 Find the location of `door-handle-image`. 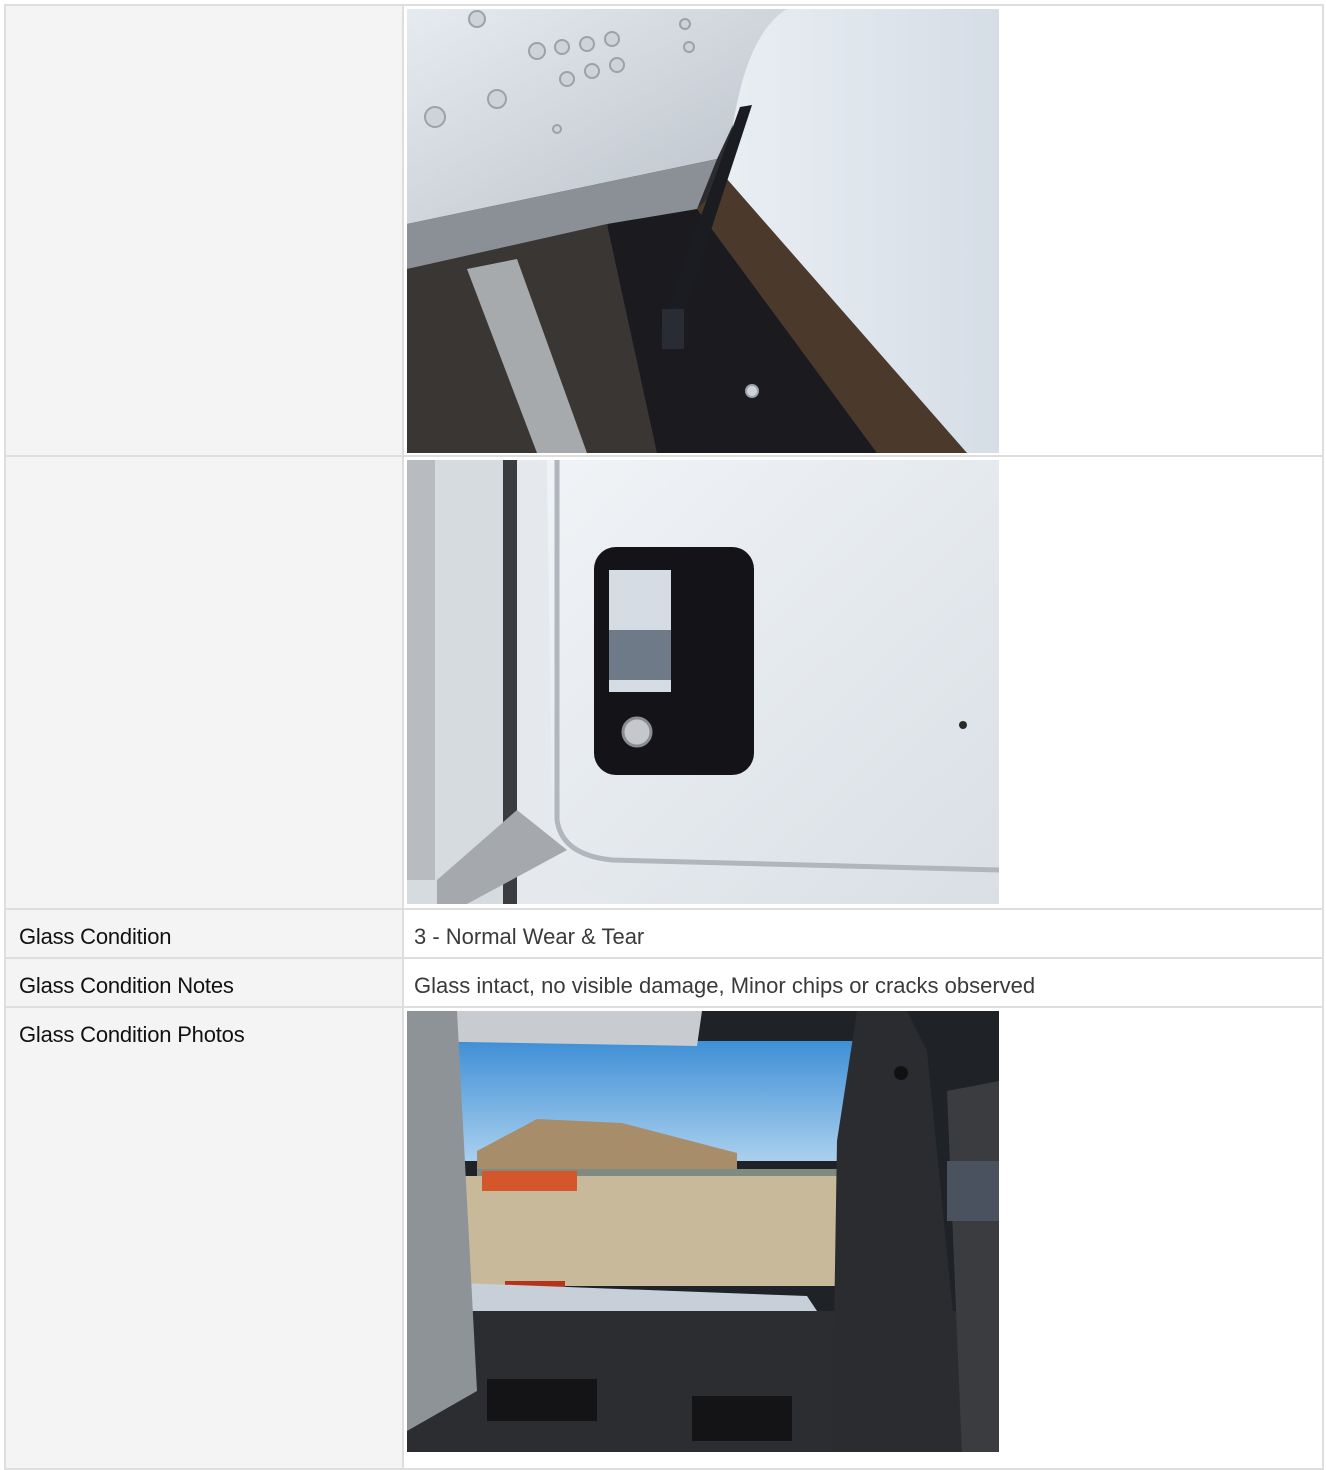

door-handle-image is located at coordinates (703, 682).